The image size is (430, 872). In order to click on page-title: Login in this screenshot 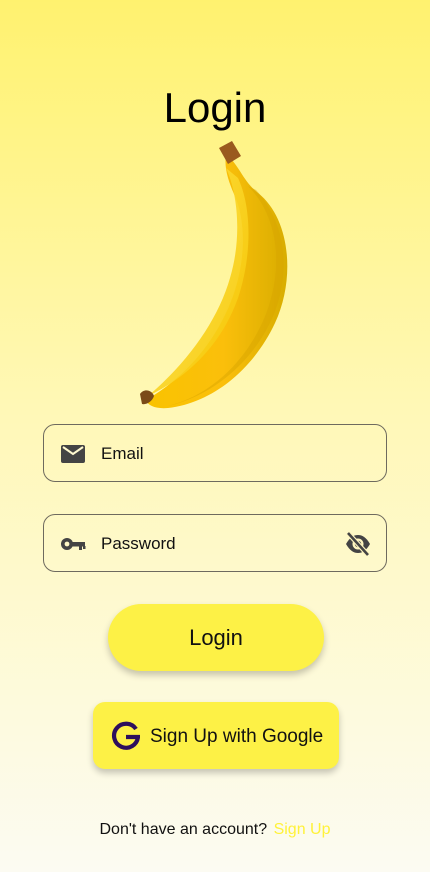, I will do `click(215, 107)`.